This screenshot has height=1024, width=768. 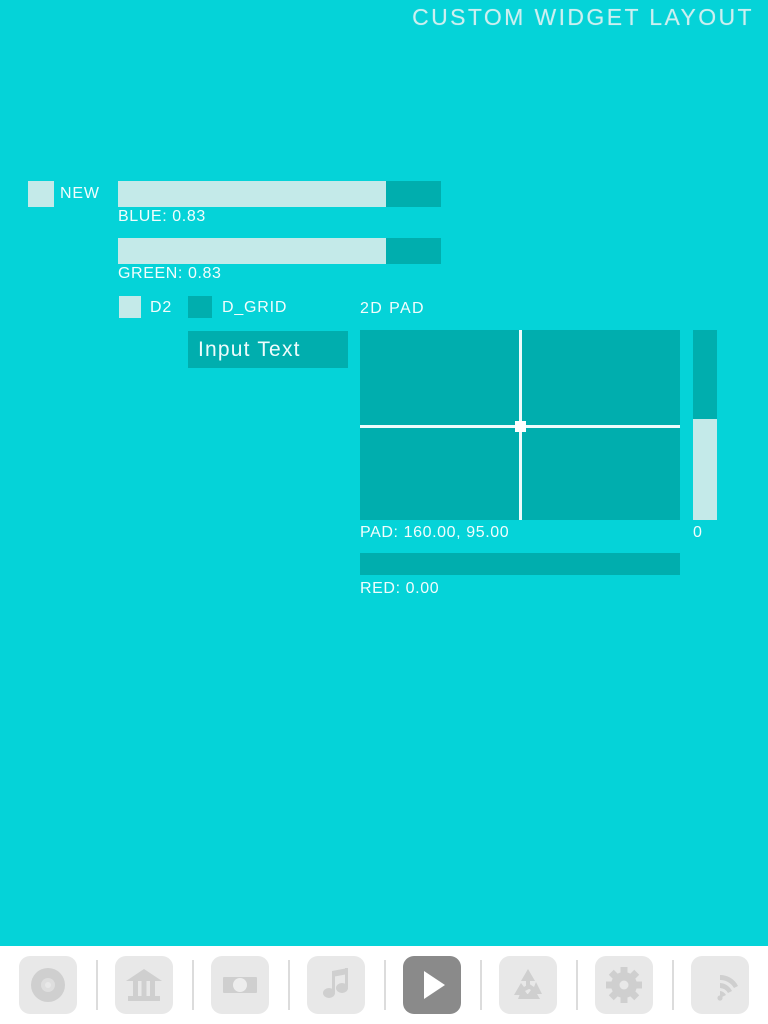 I want to click on play-button, so click(x=432, y=985).